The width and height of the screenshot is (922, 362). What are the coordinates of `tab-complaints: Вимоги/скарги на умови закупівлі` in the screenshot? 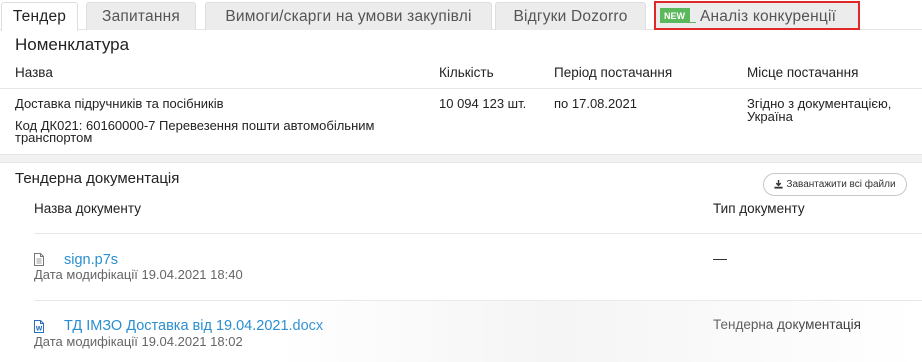 It's located at (348, 16).